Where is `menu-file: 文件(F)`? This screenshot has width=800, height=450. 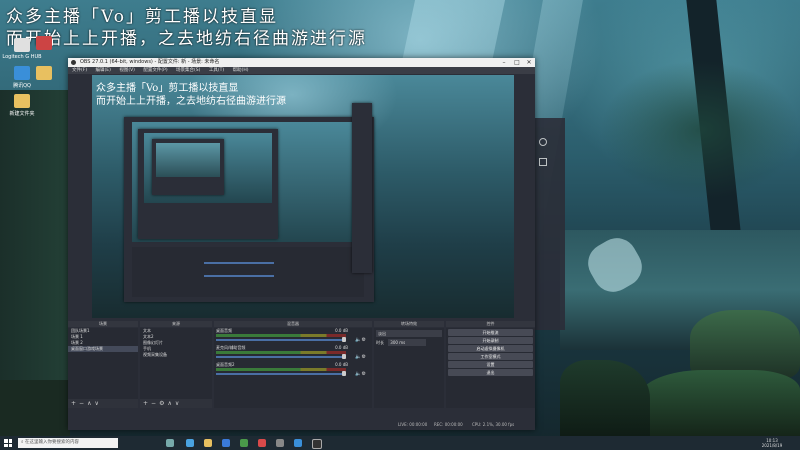 menu-file: 文件(F) is located at coordinates (79, 70).